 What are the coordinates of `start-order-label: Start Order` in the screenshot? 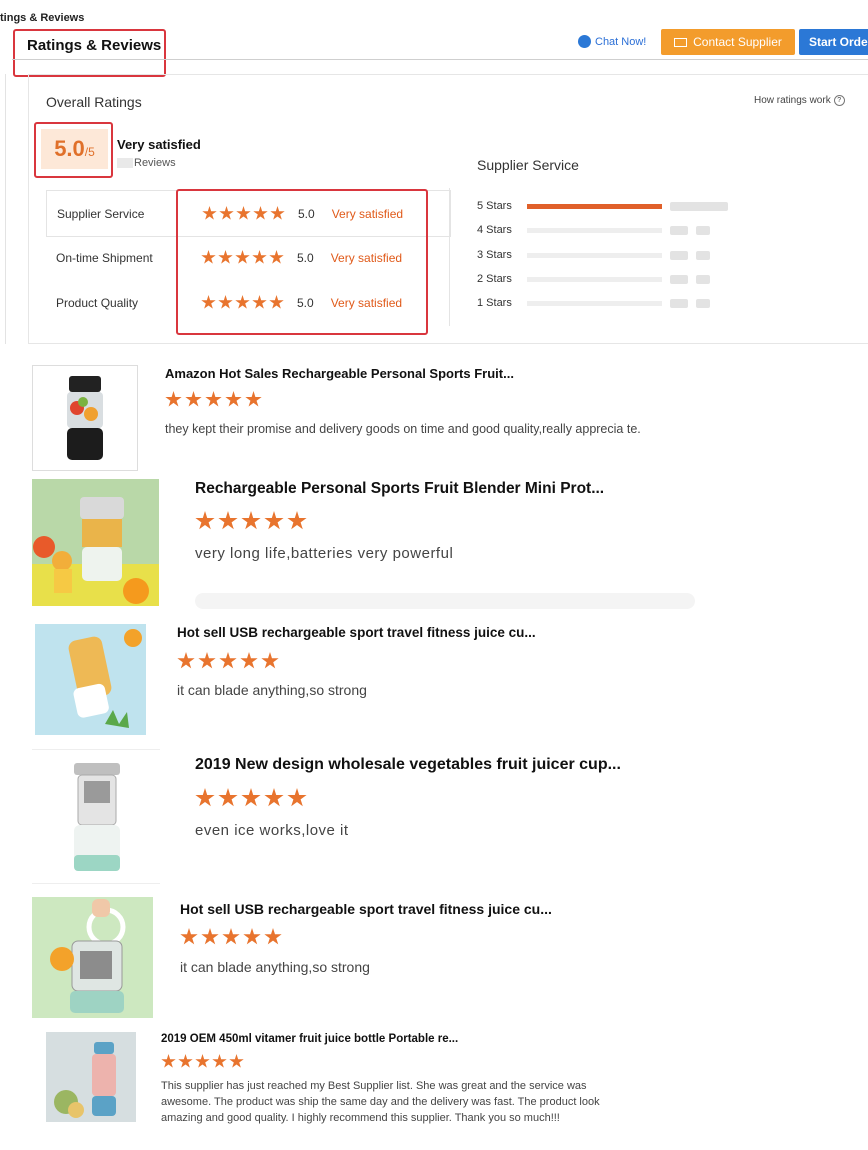 It's located at (838, 42).